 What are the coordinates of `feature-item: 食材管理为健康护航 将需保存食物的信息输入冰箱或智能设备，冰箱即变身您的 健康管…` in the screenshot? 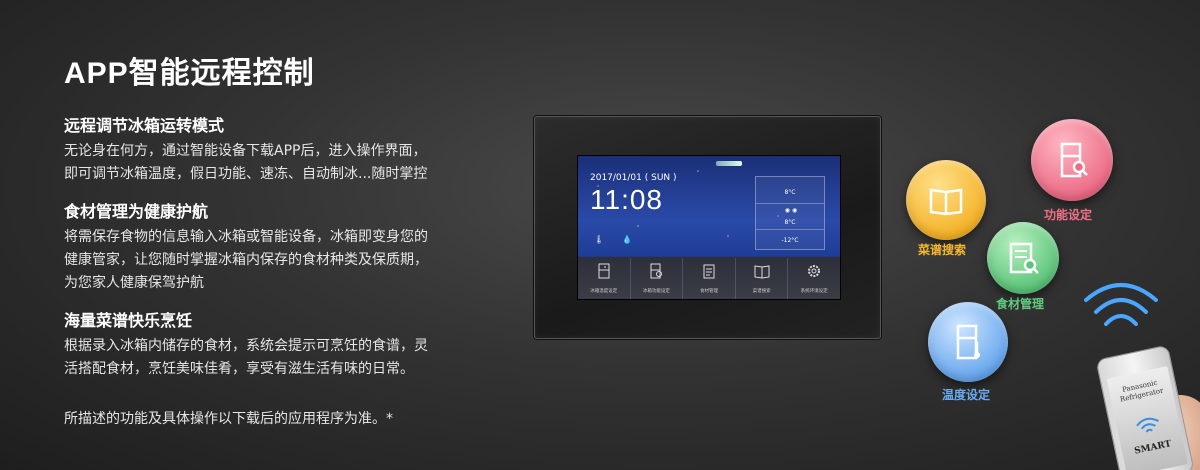 It's located at (284, 246).